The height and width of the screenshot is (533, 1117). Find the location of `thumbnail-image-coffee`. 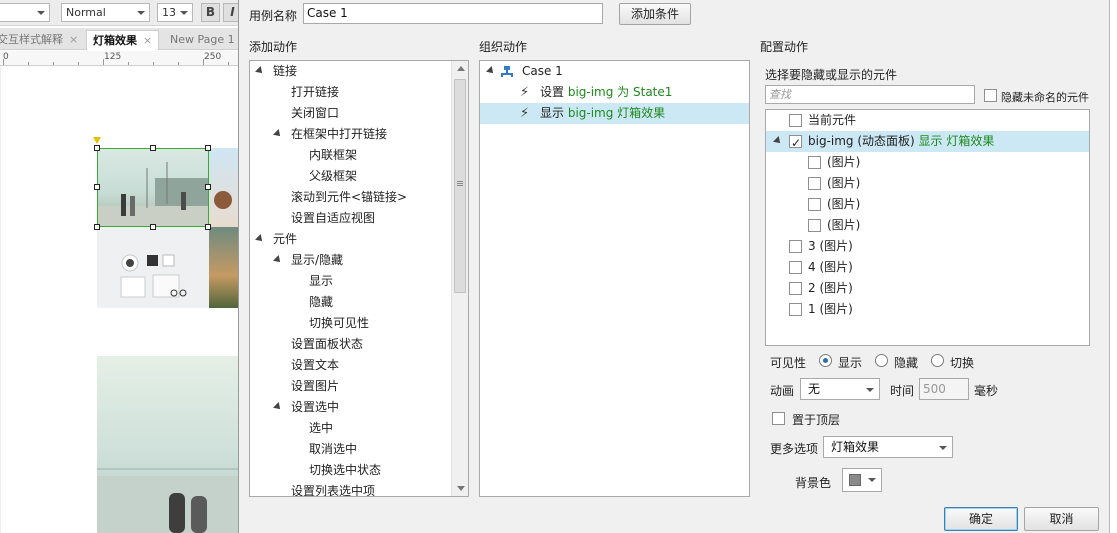

thumbnail-image-coffee is located at coordinates (223, 187).